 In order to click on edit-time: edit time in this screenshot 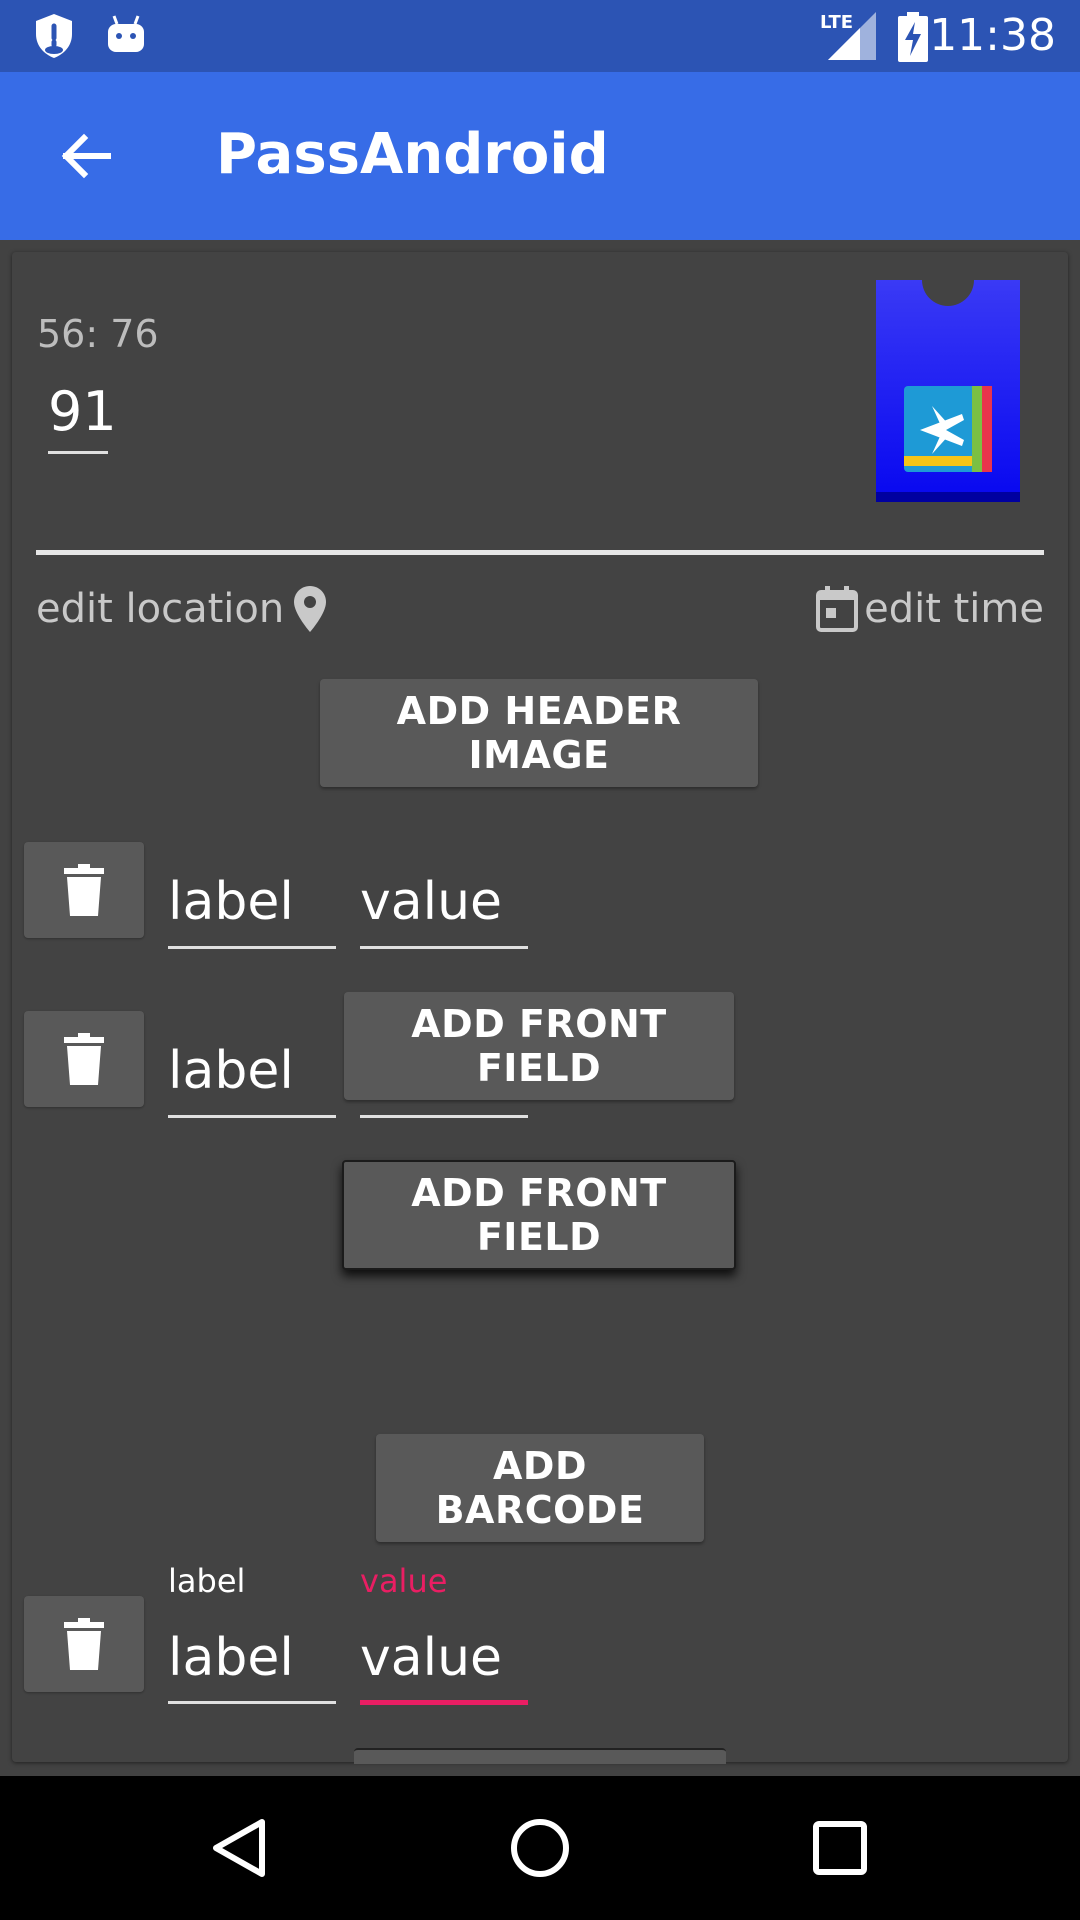, I will do `click(930, 609)`.